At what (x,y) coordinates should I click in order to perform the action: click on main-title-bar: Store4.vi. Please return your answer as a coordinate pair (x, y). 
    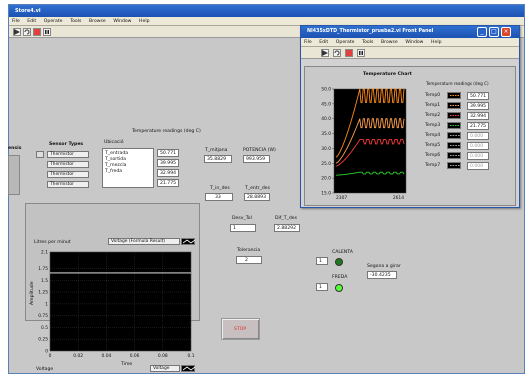
    Looking at the image, I should click on (266, 11).